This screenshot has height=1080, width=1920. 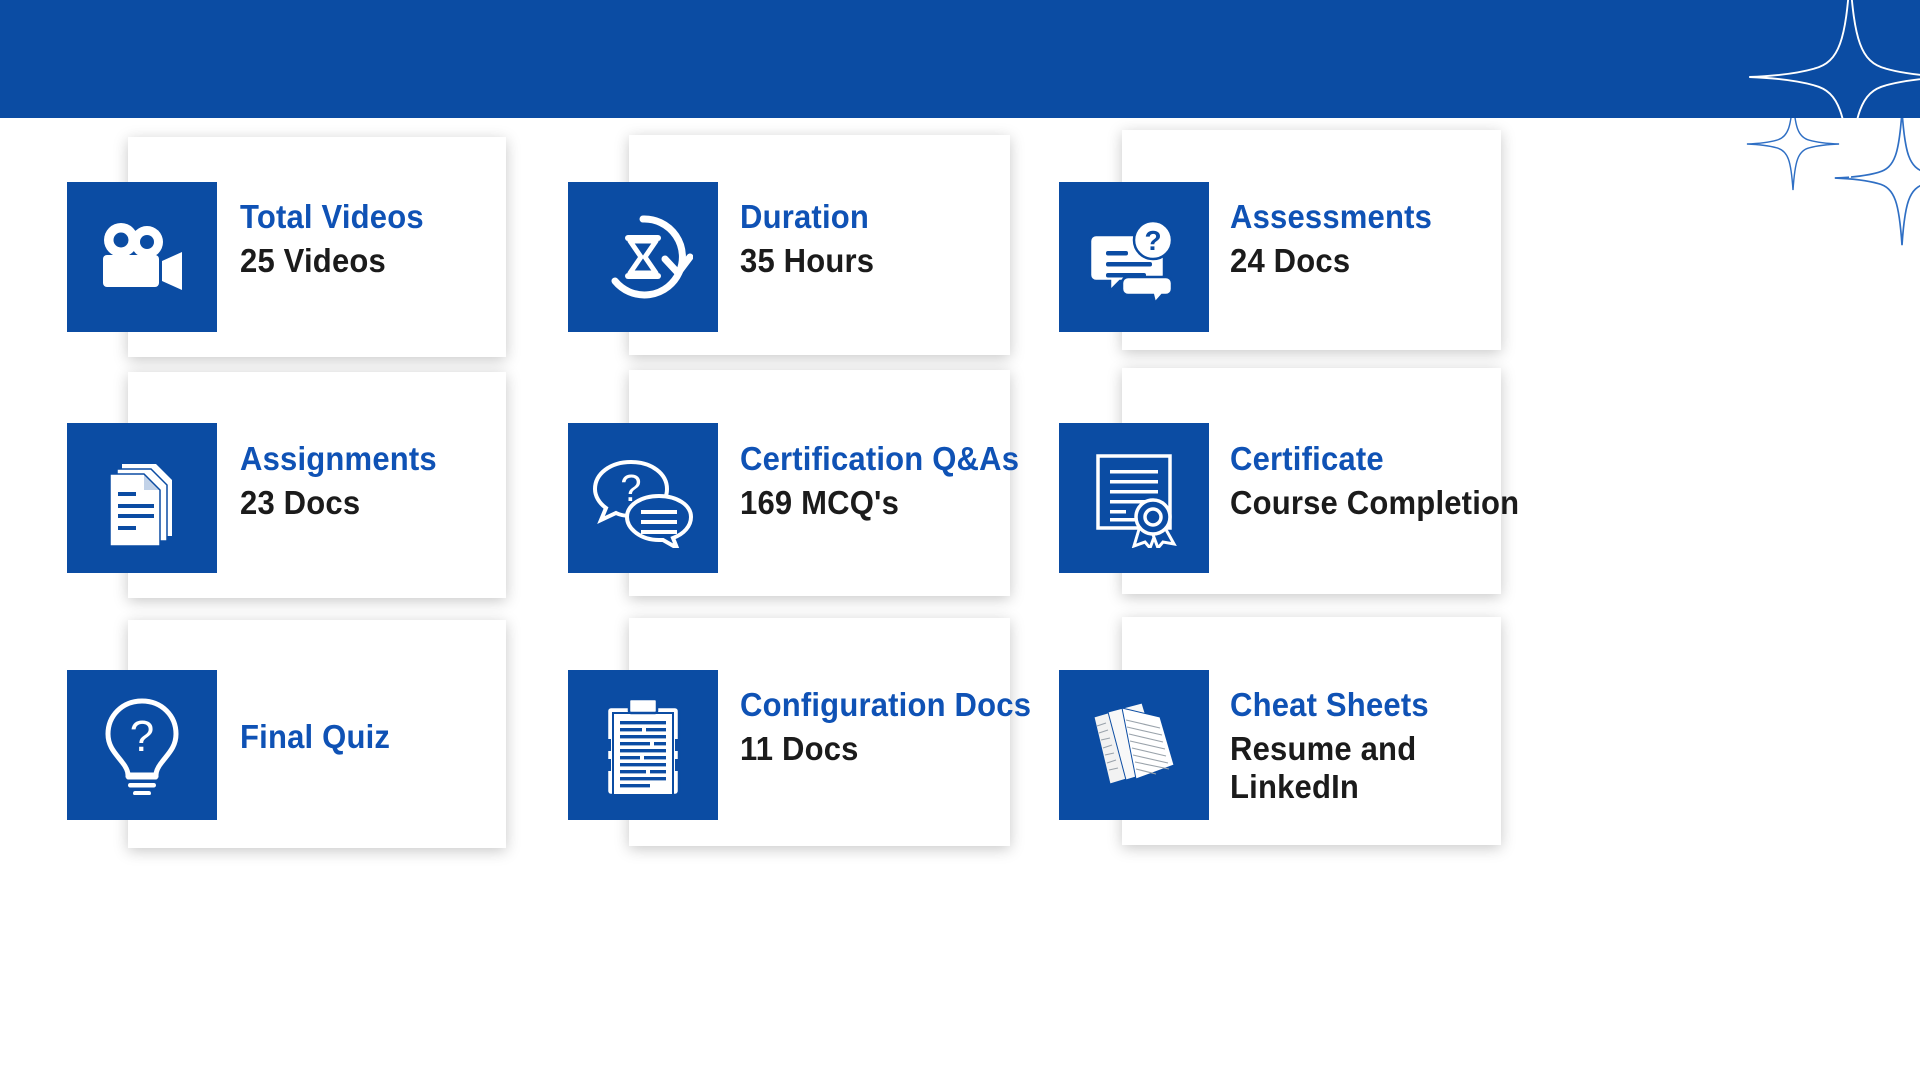 What do you see at coordinates (142, 498) in the screenshot?
I see `documents-stack-icon` at bounding box center [142, 498].